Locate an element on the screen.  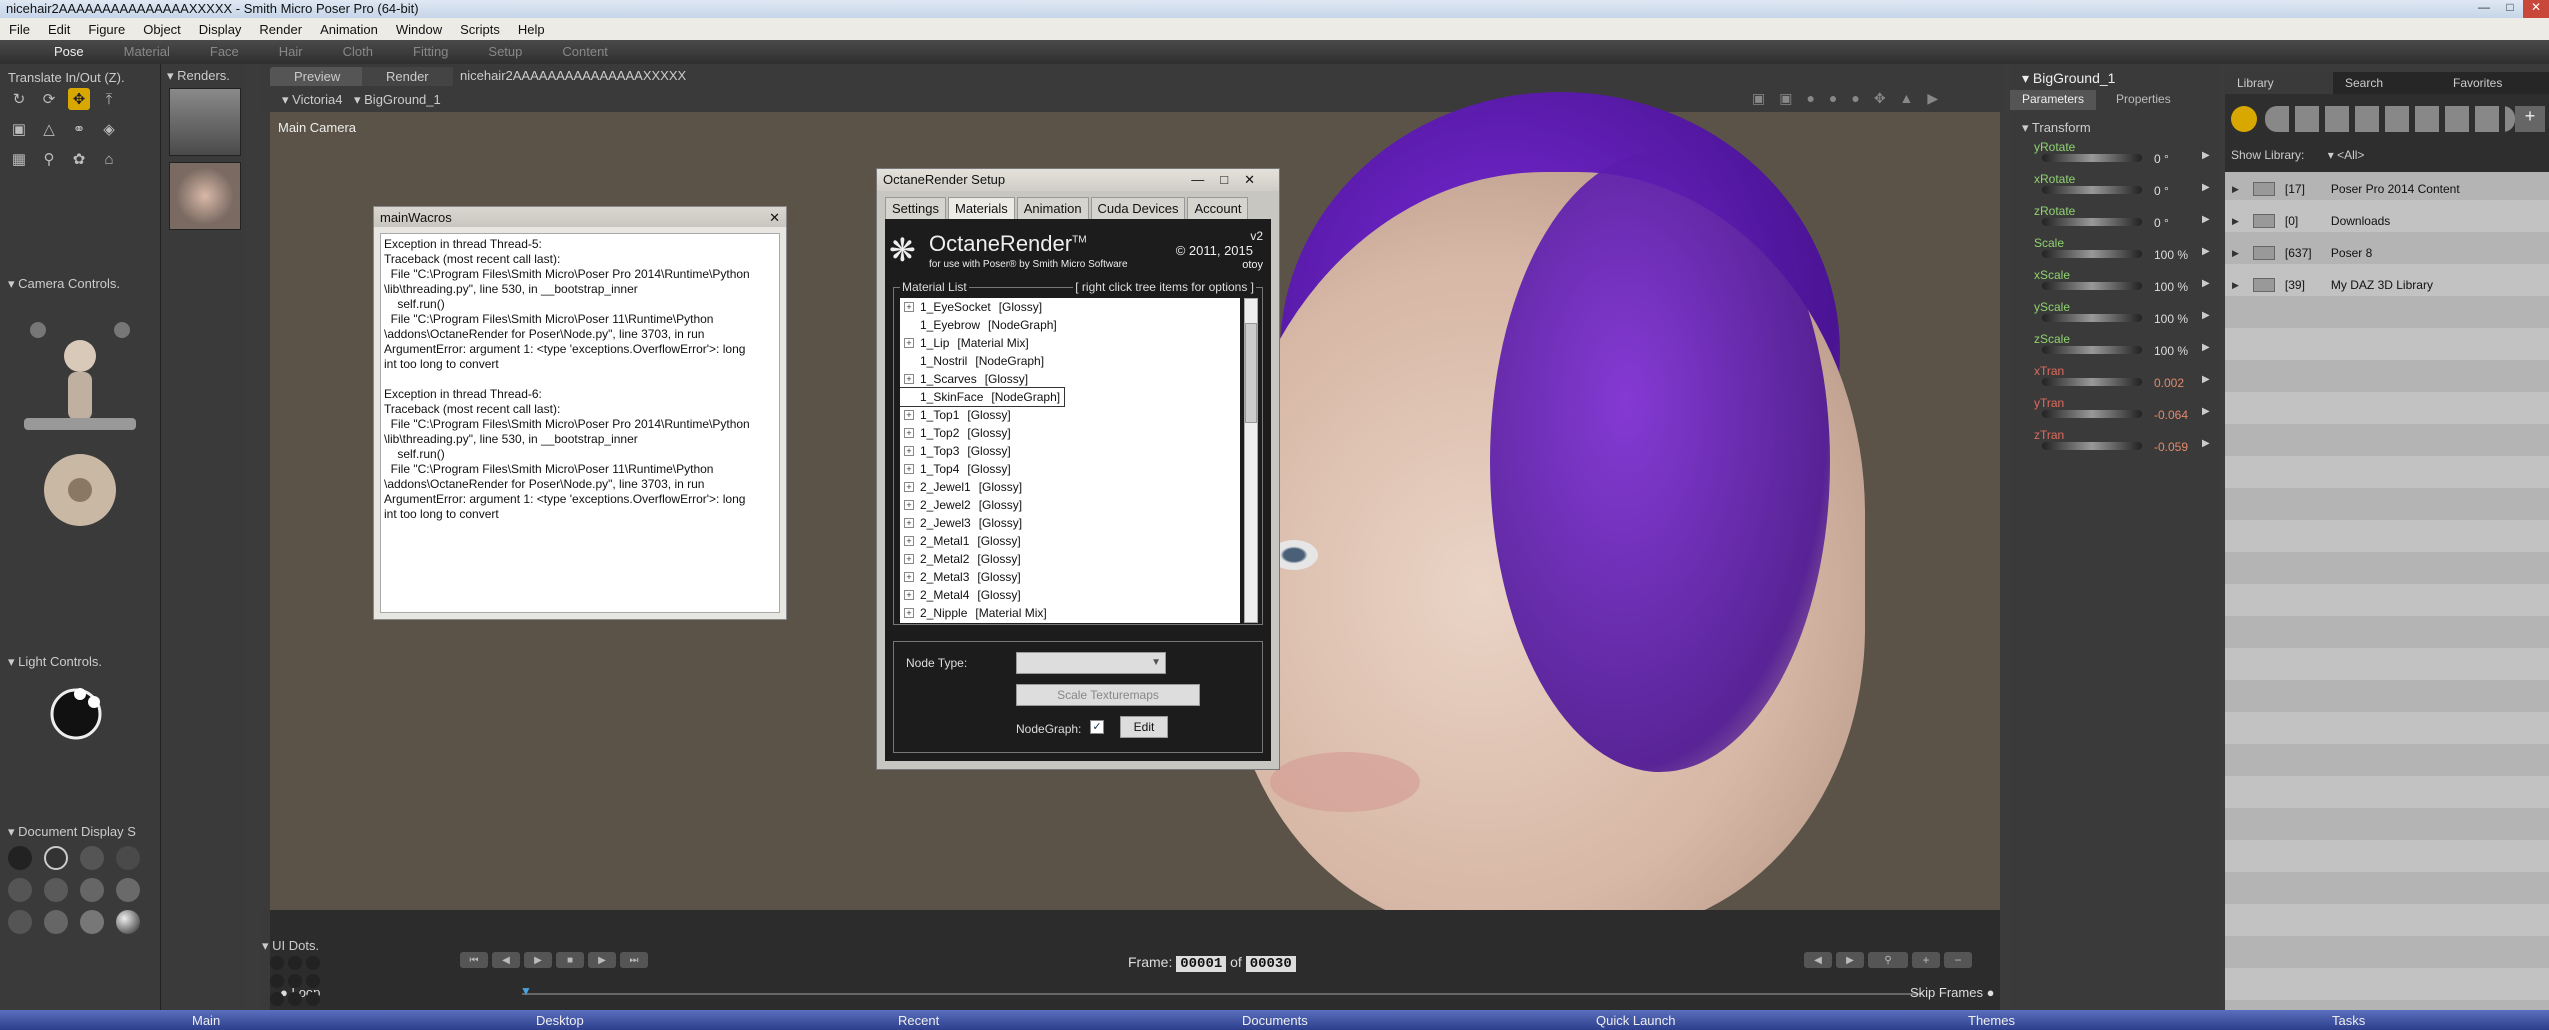
material-item: +1_Top1 [Glossy] is located at coordinates (1070, 415).